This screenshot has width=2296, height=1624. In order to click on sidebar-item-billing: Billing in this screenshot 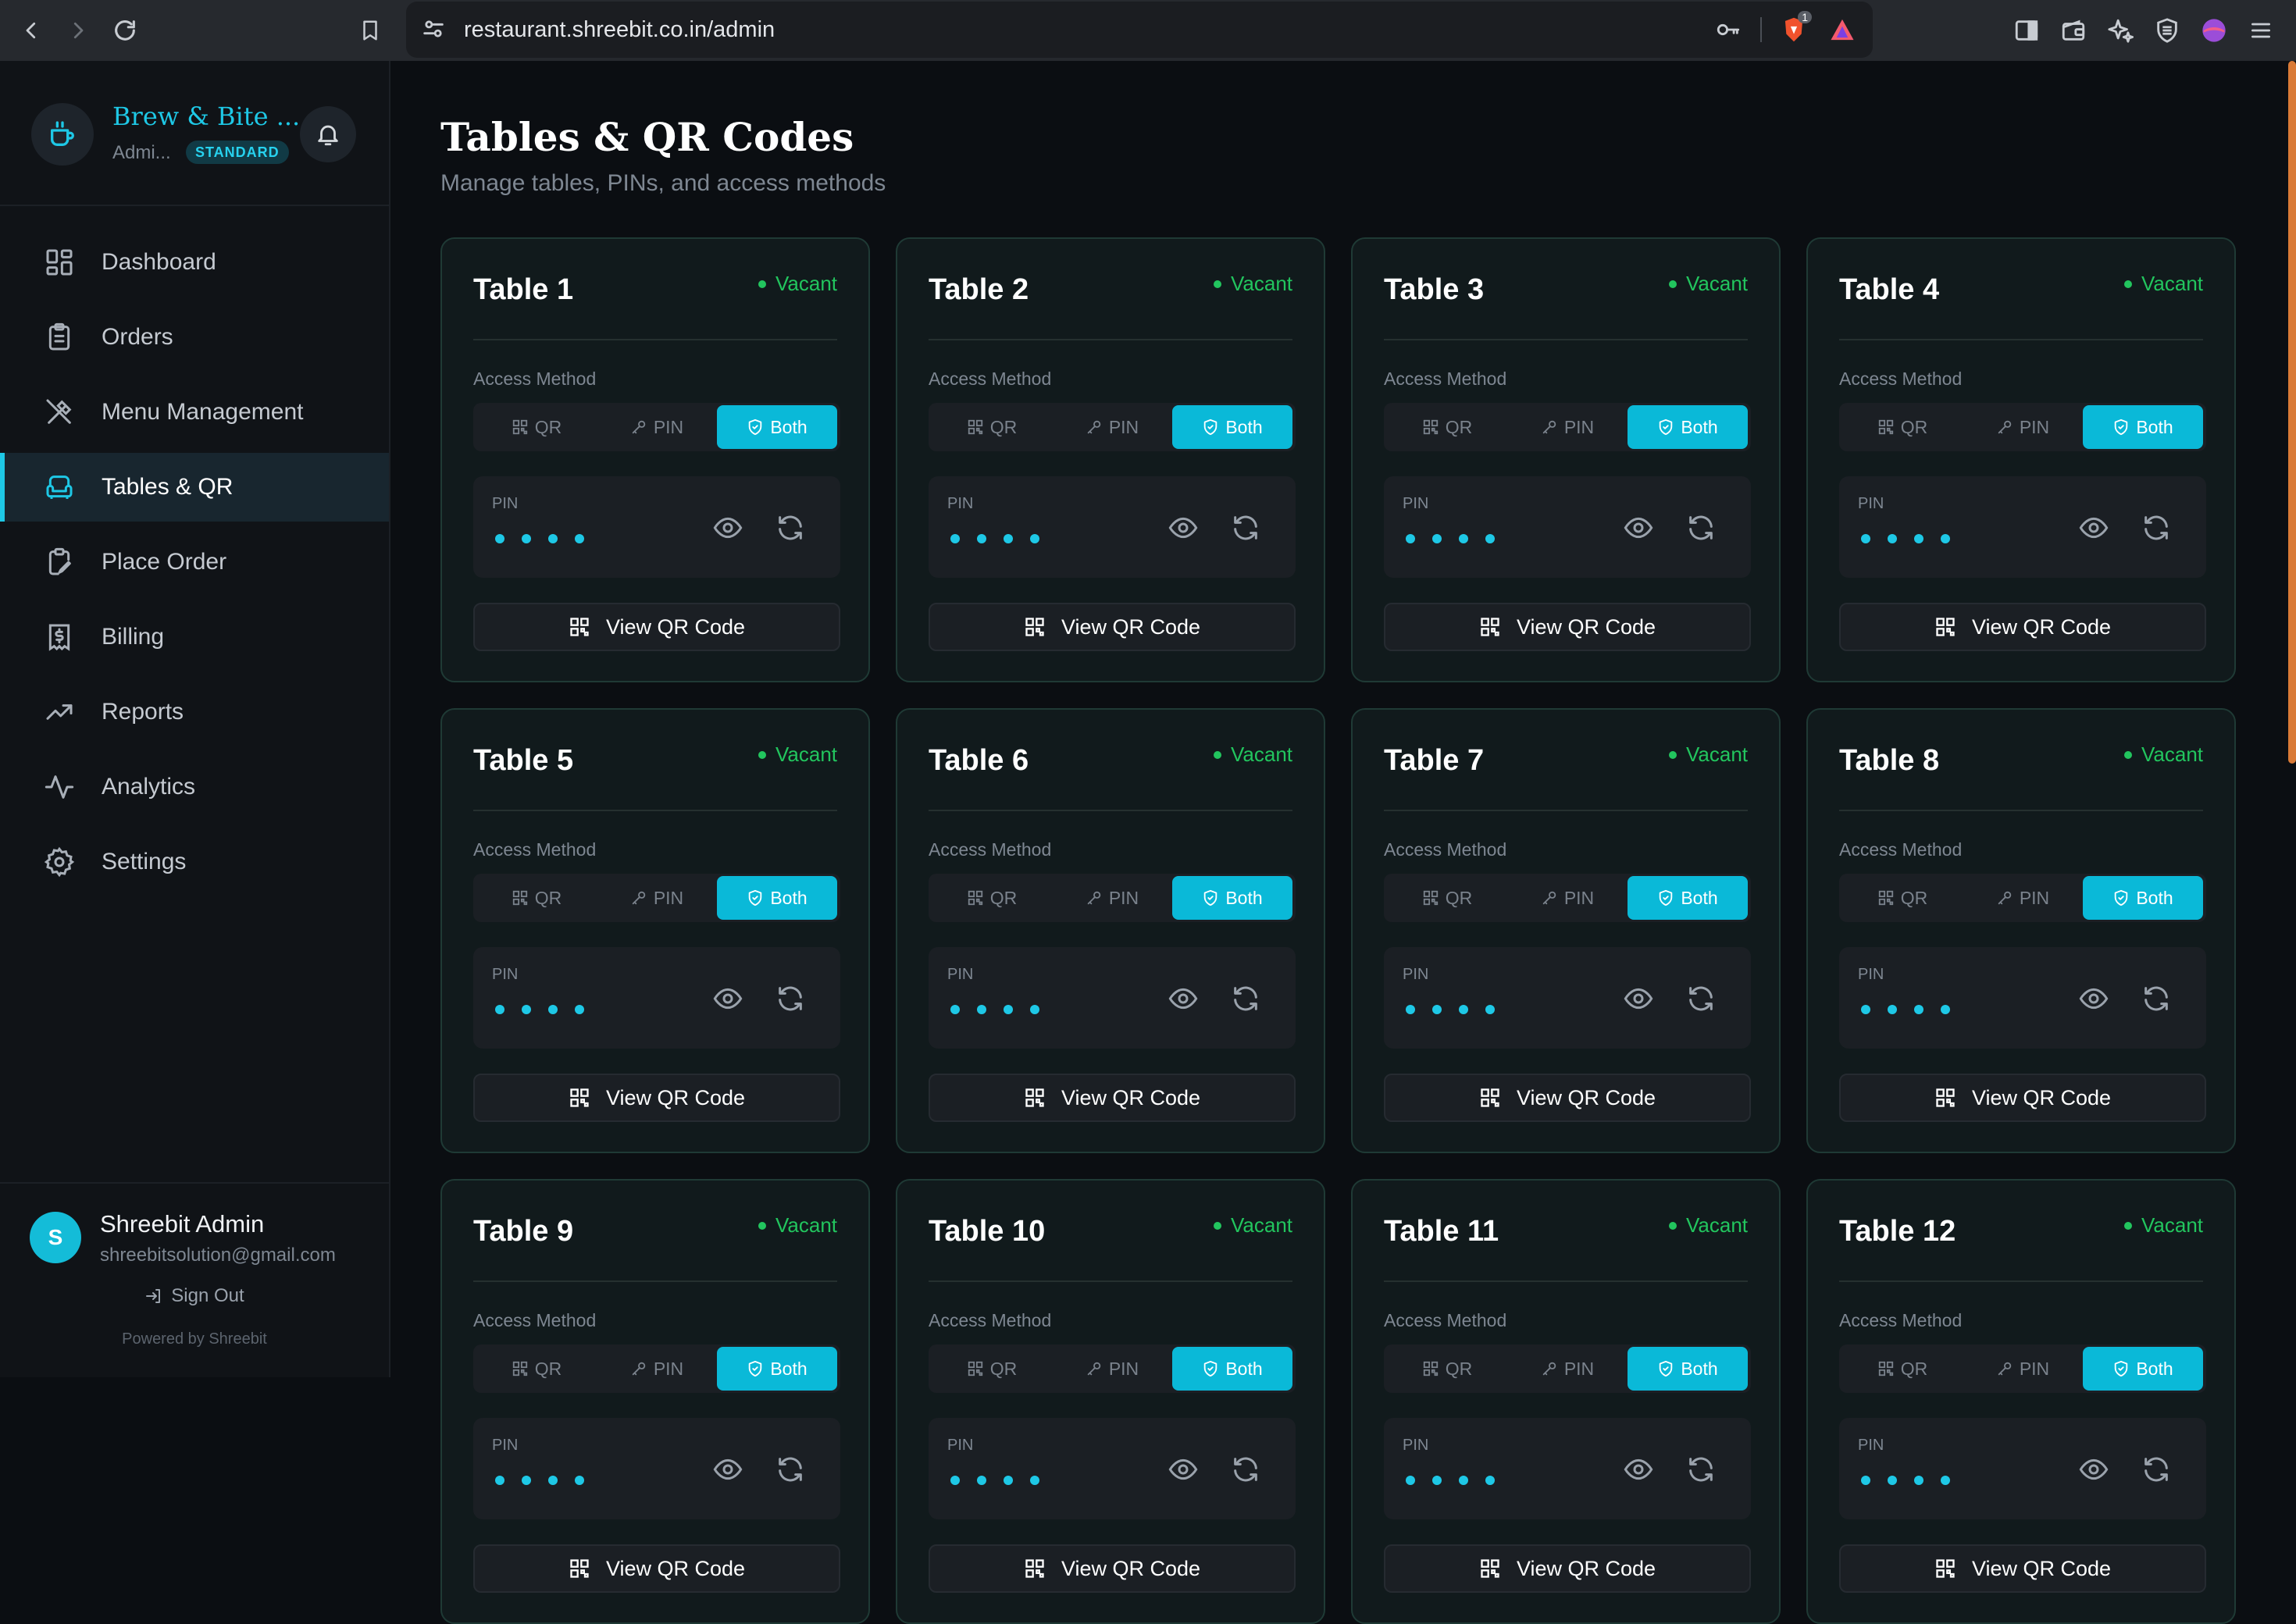, I will do `click(194, 637)`.